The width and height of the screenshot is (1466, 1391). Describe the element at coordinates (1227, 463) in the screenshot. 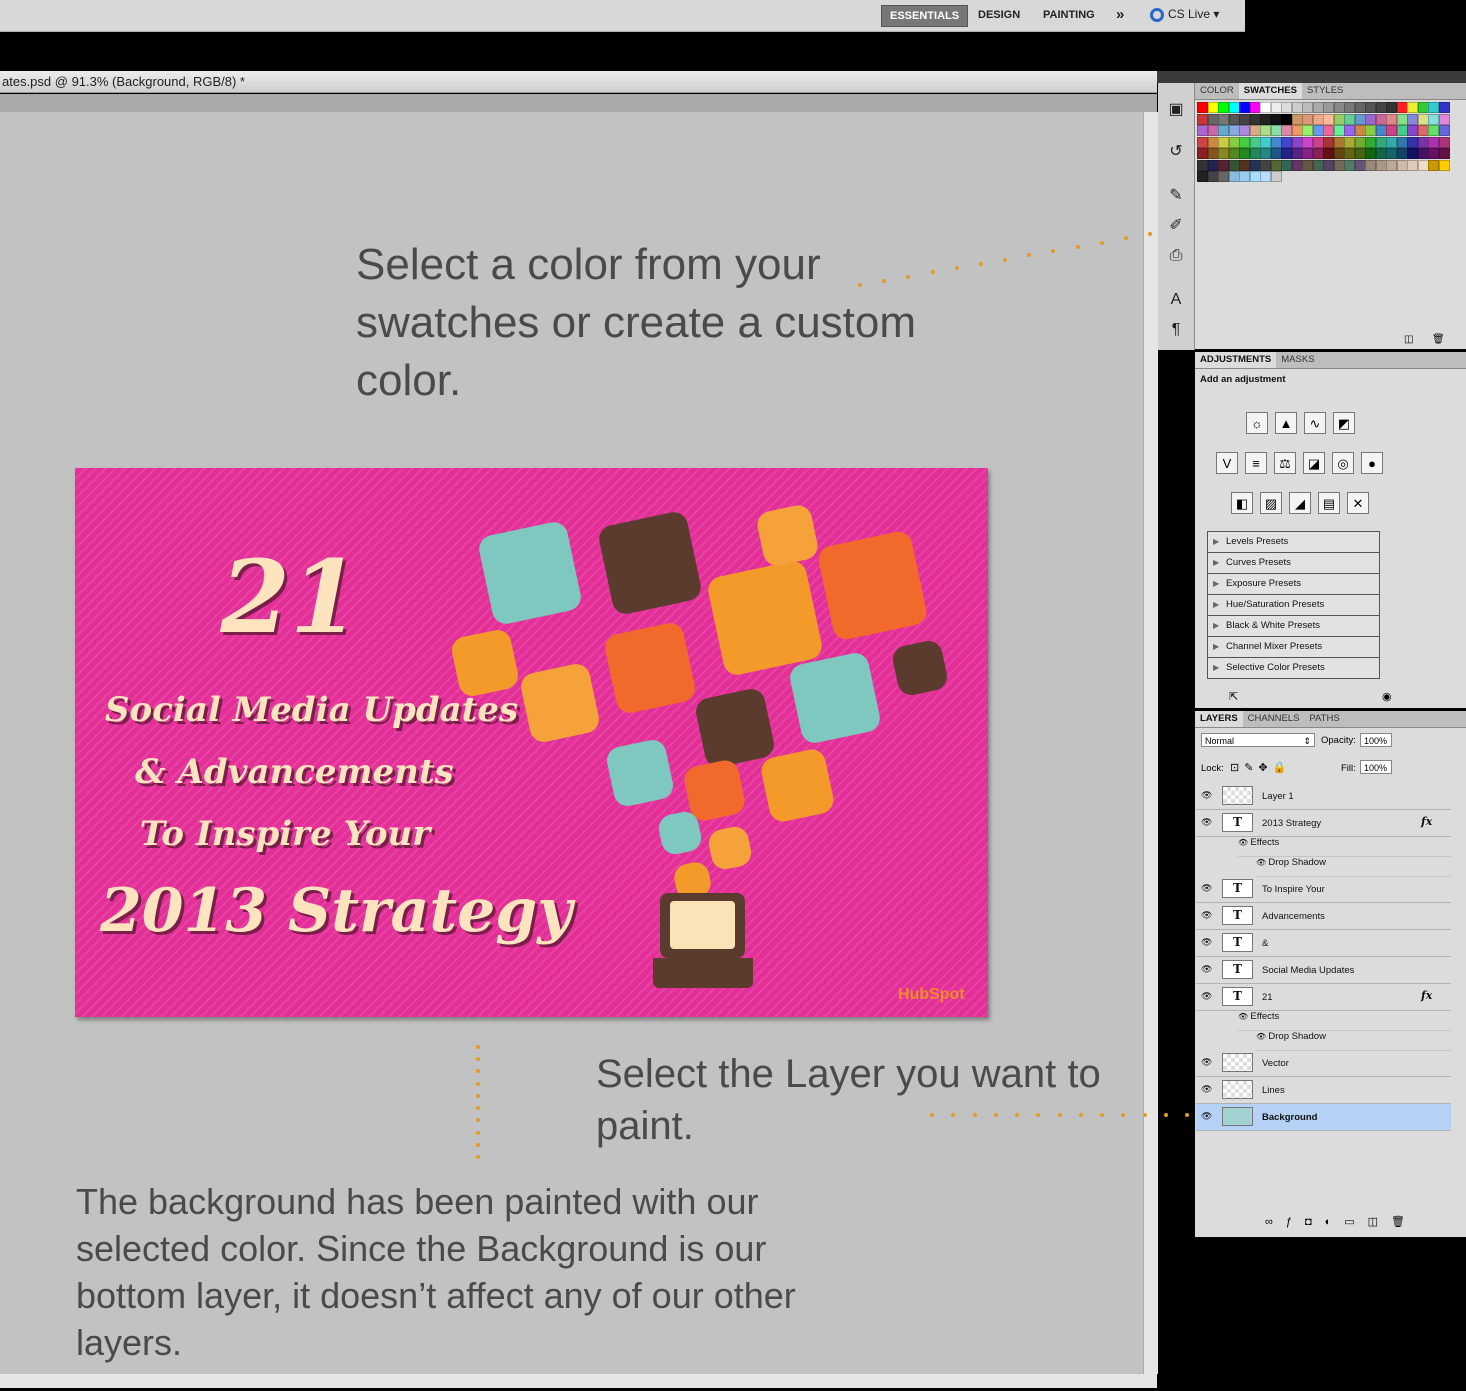

I see `vibrance-icon: V` at that location.